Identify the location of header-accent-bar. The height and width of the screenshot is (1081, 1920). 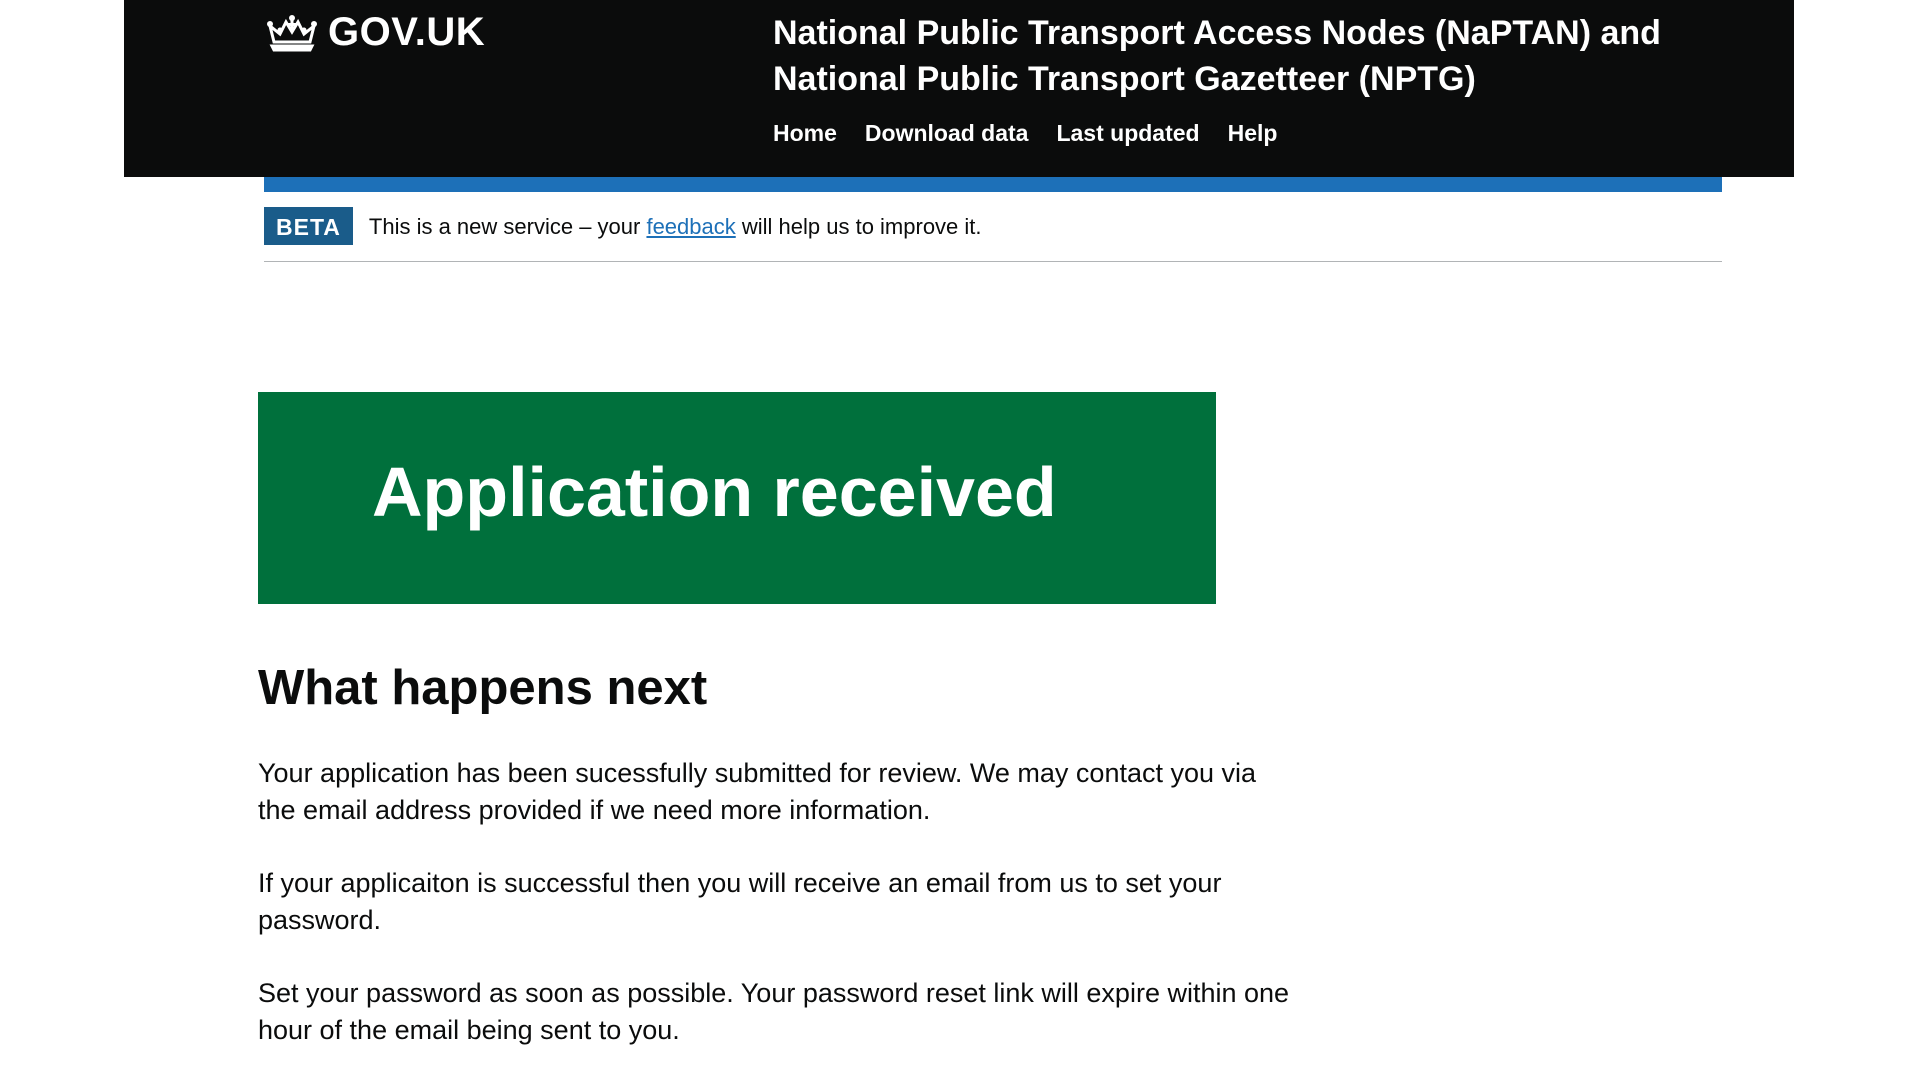
(993, 184).